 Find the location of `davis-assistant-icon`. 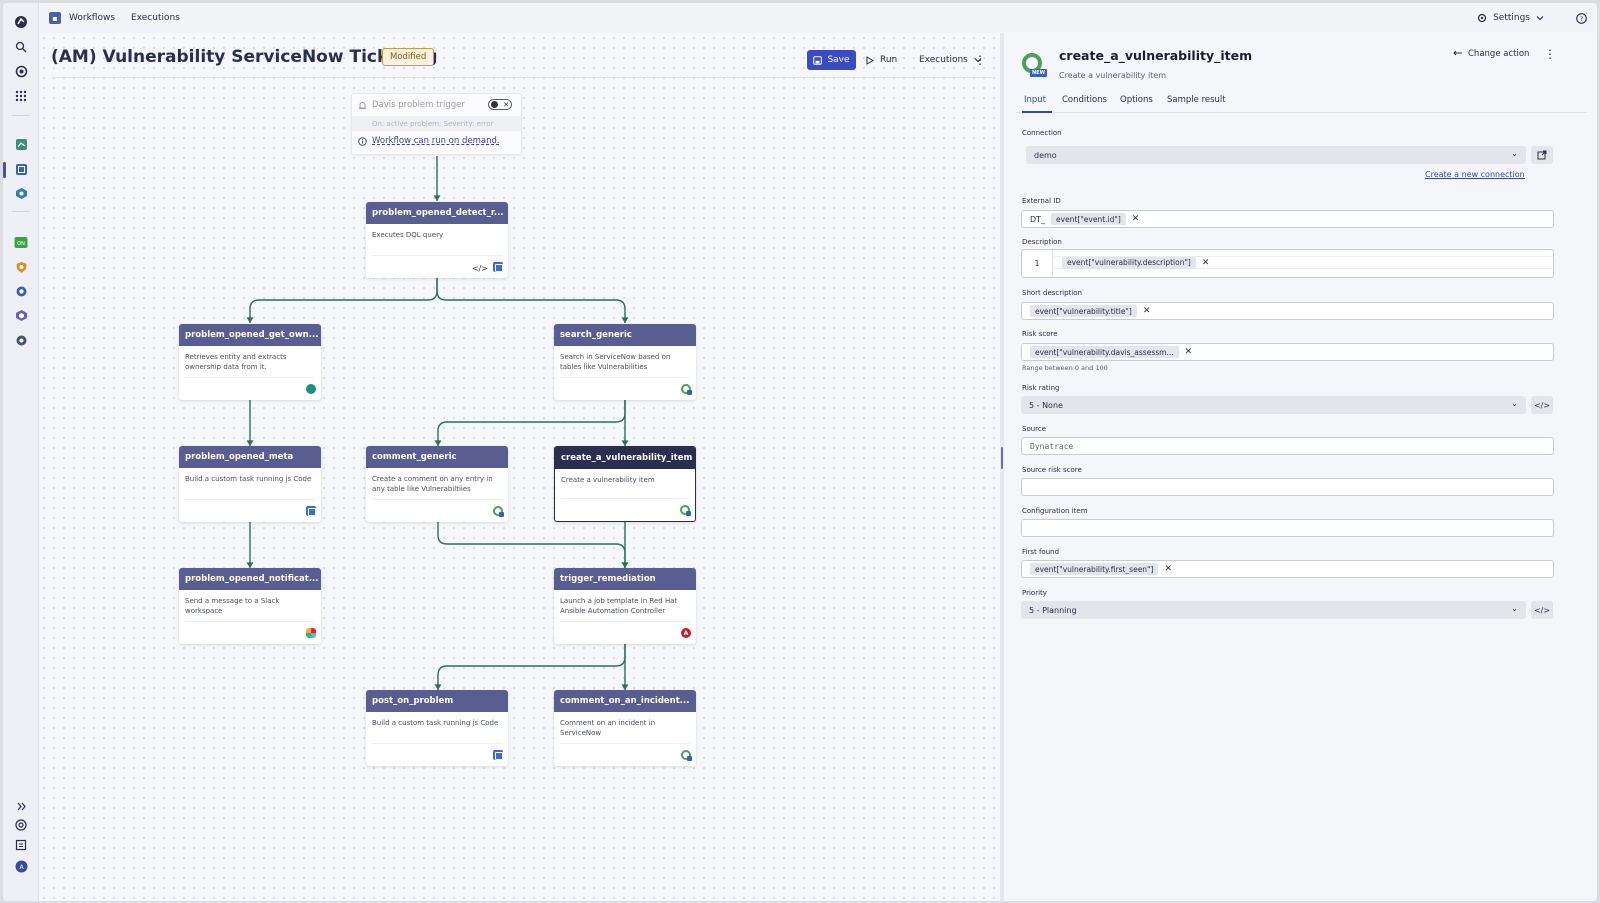

davis-assistant-icon is located at coordinates (21, 71).